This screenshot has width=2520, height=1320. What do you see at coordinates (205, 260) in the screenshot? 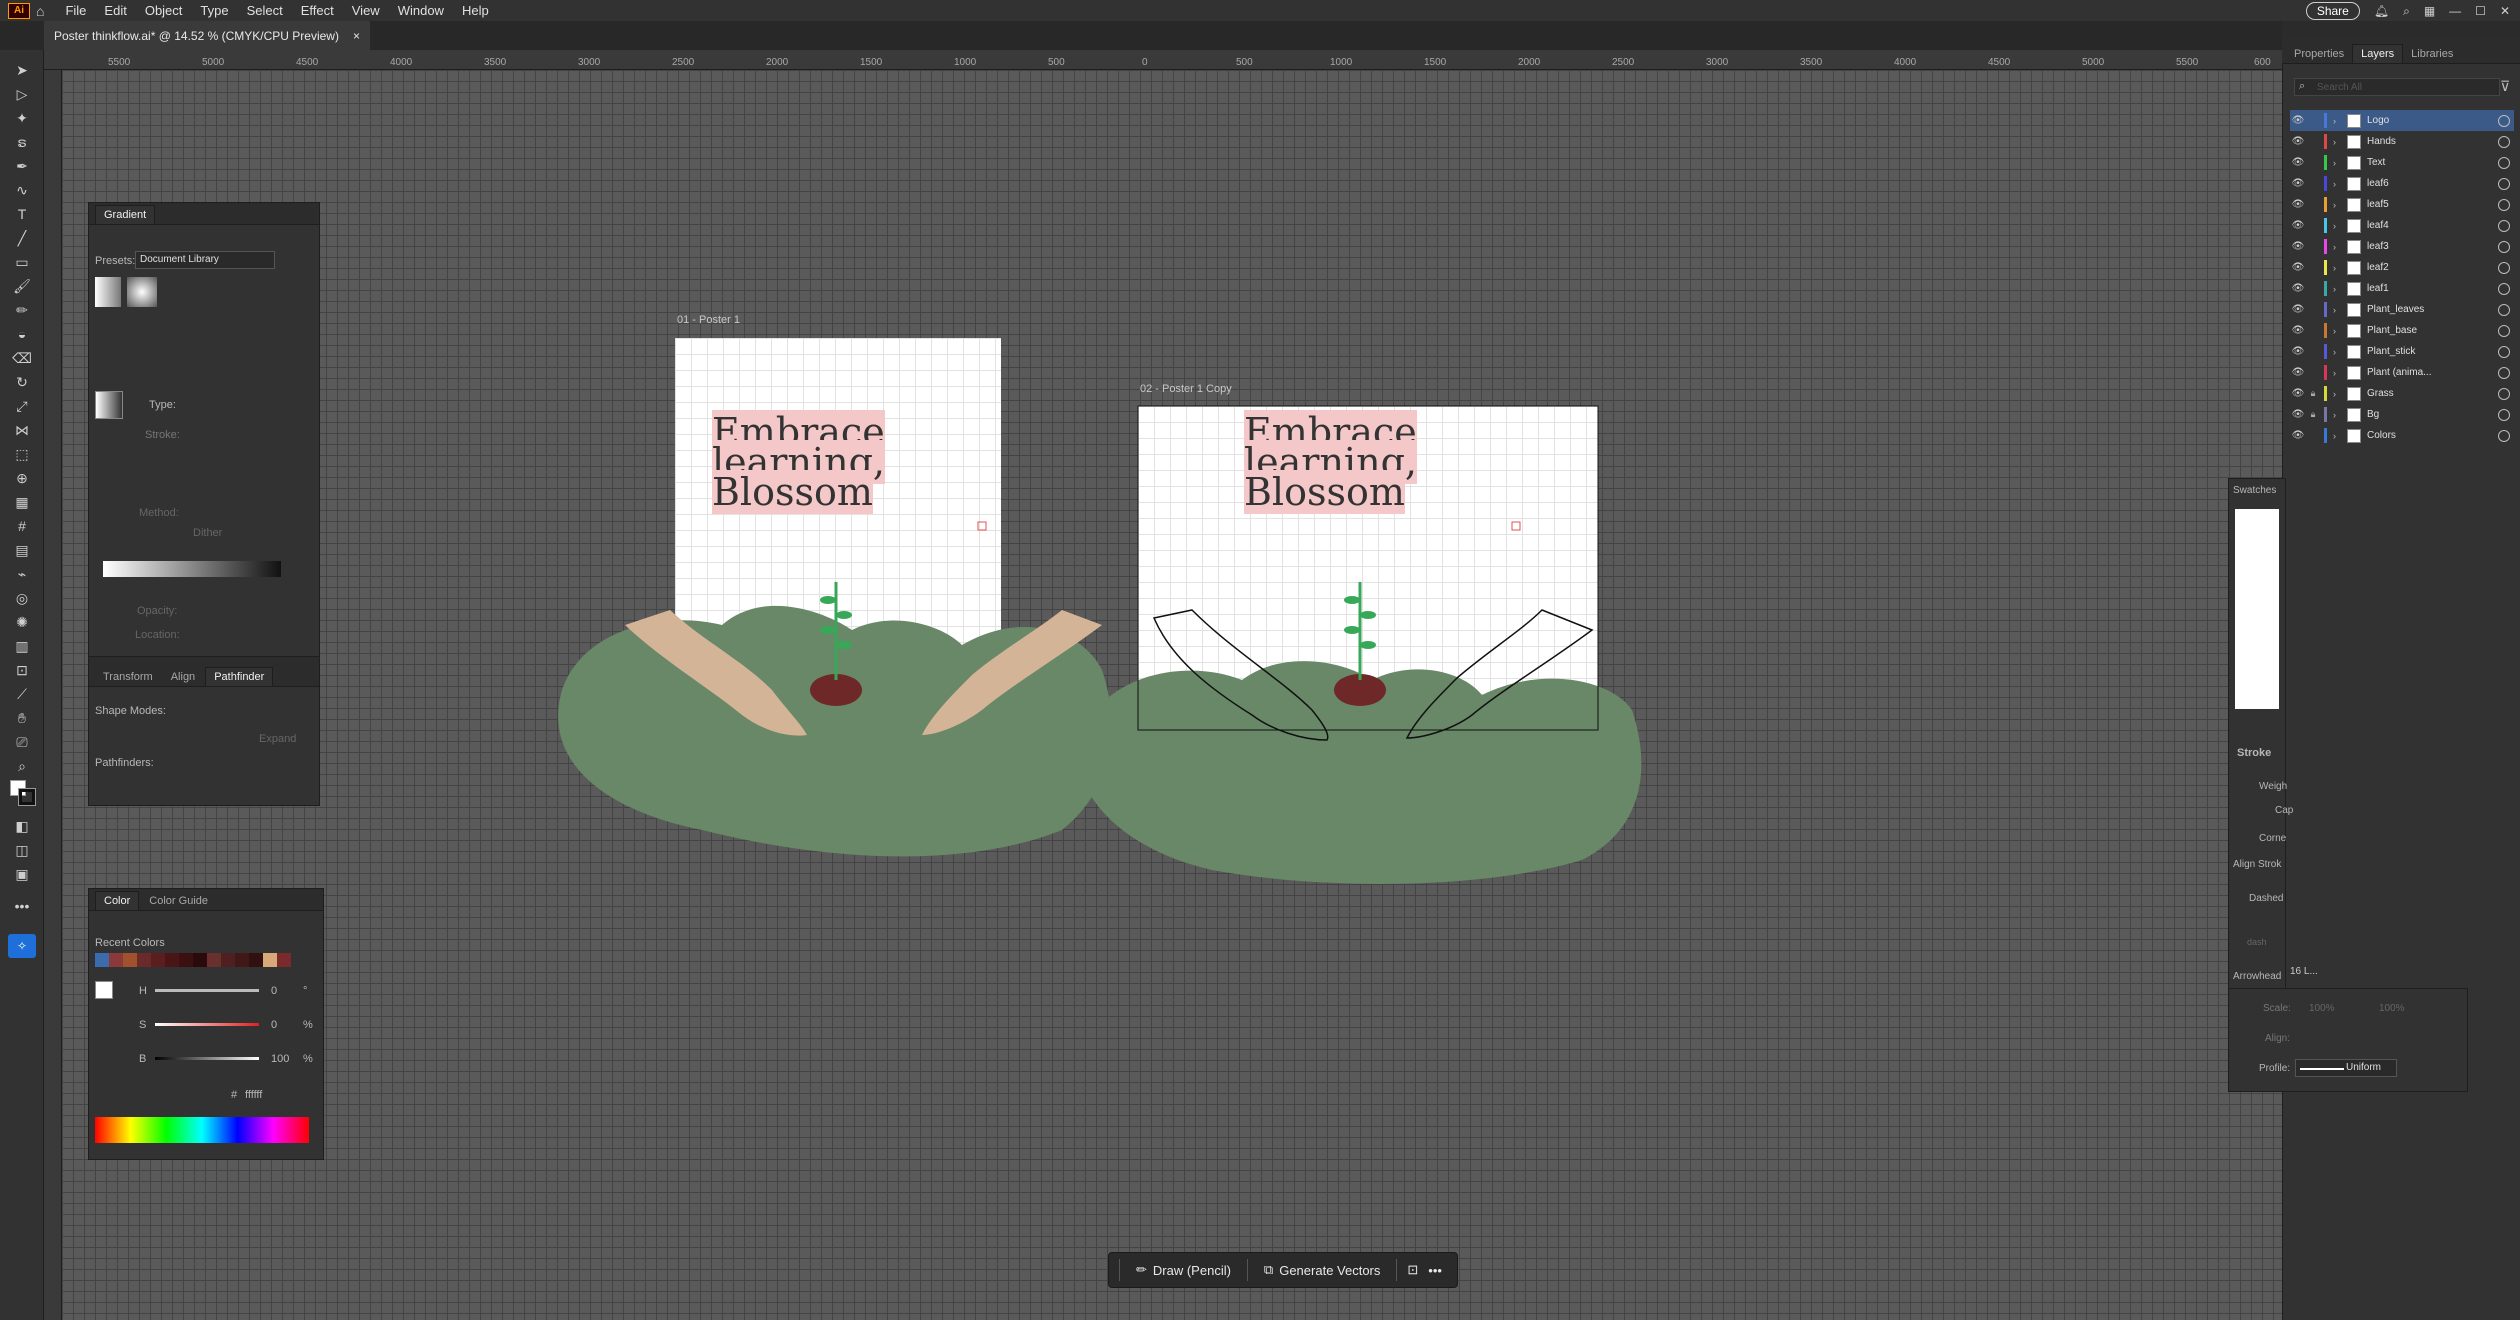
I see `presets-dropdown: Document Library` at bounding box center [205, 260].